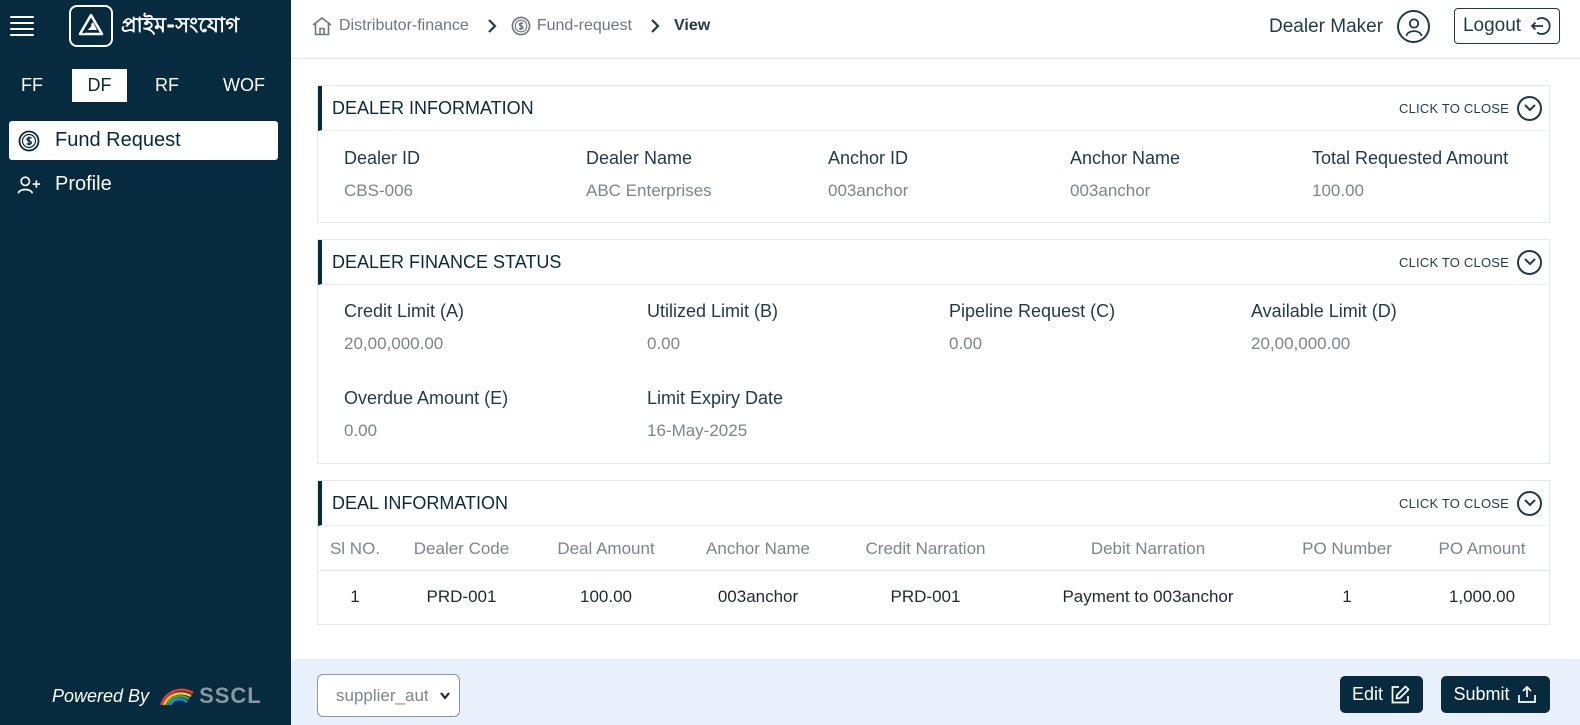 Image resolution: width=1580 pixels, height=725 pixels. Describe the element at coordinates (1148, 596) in the screenshot. I see `table-cell: Payment to 003anchor` at that location.